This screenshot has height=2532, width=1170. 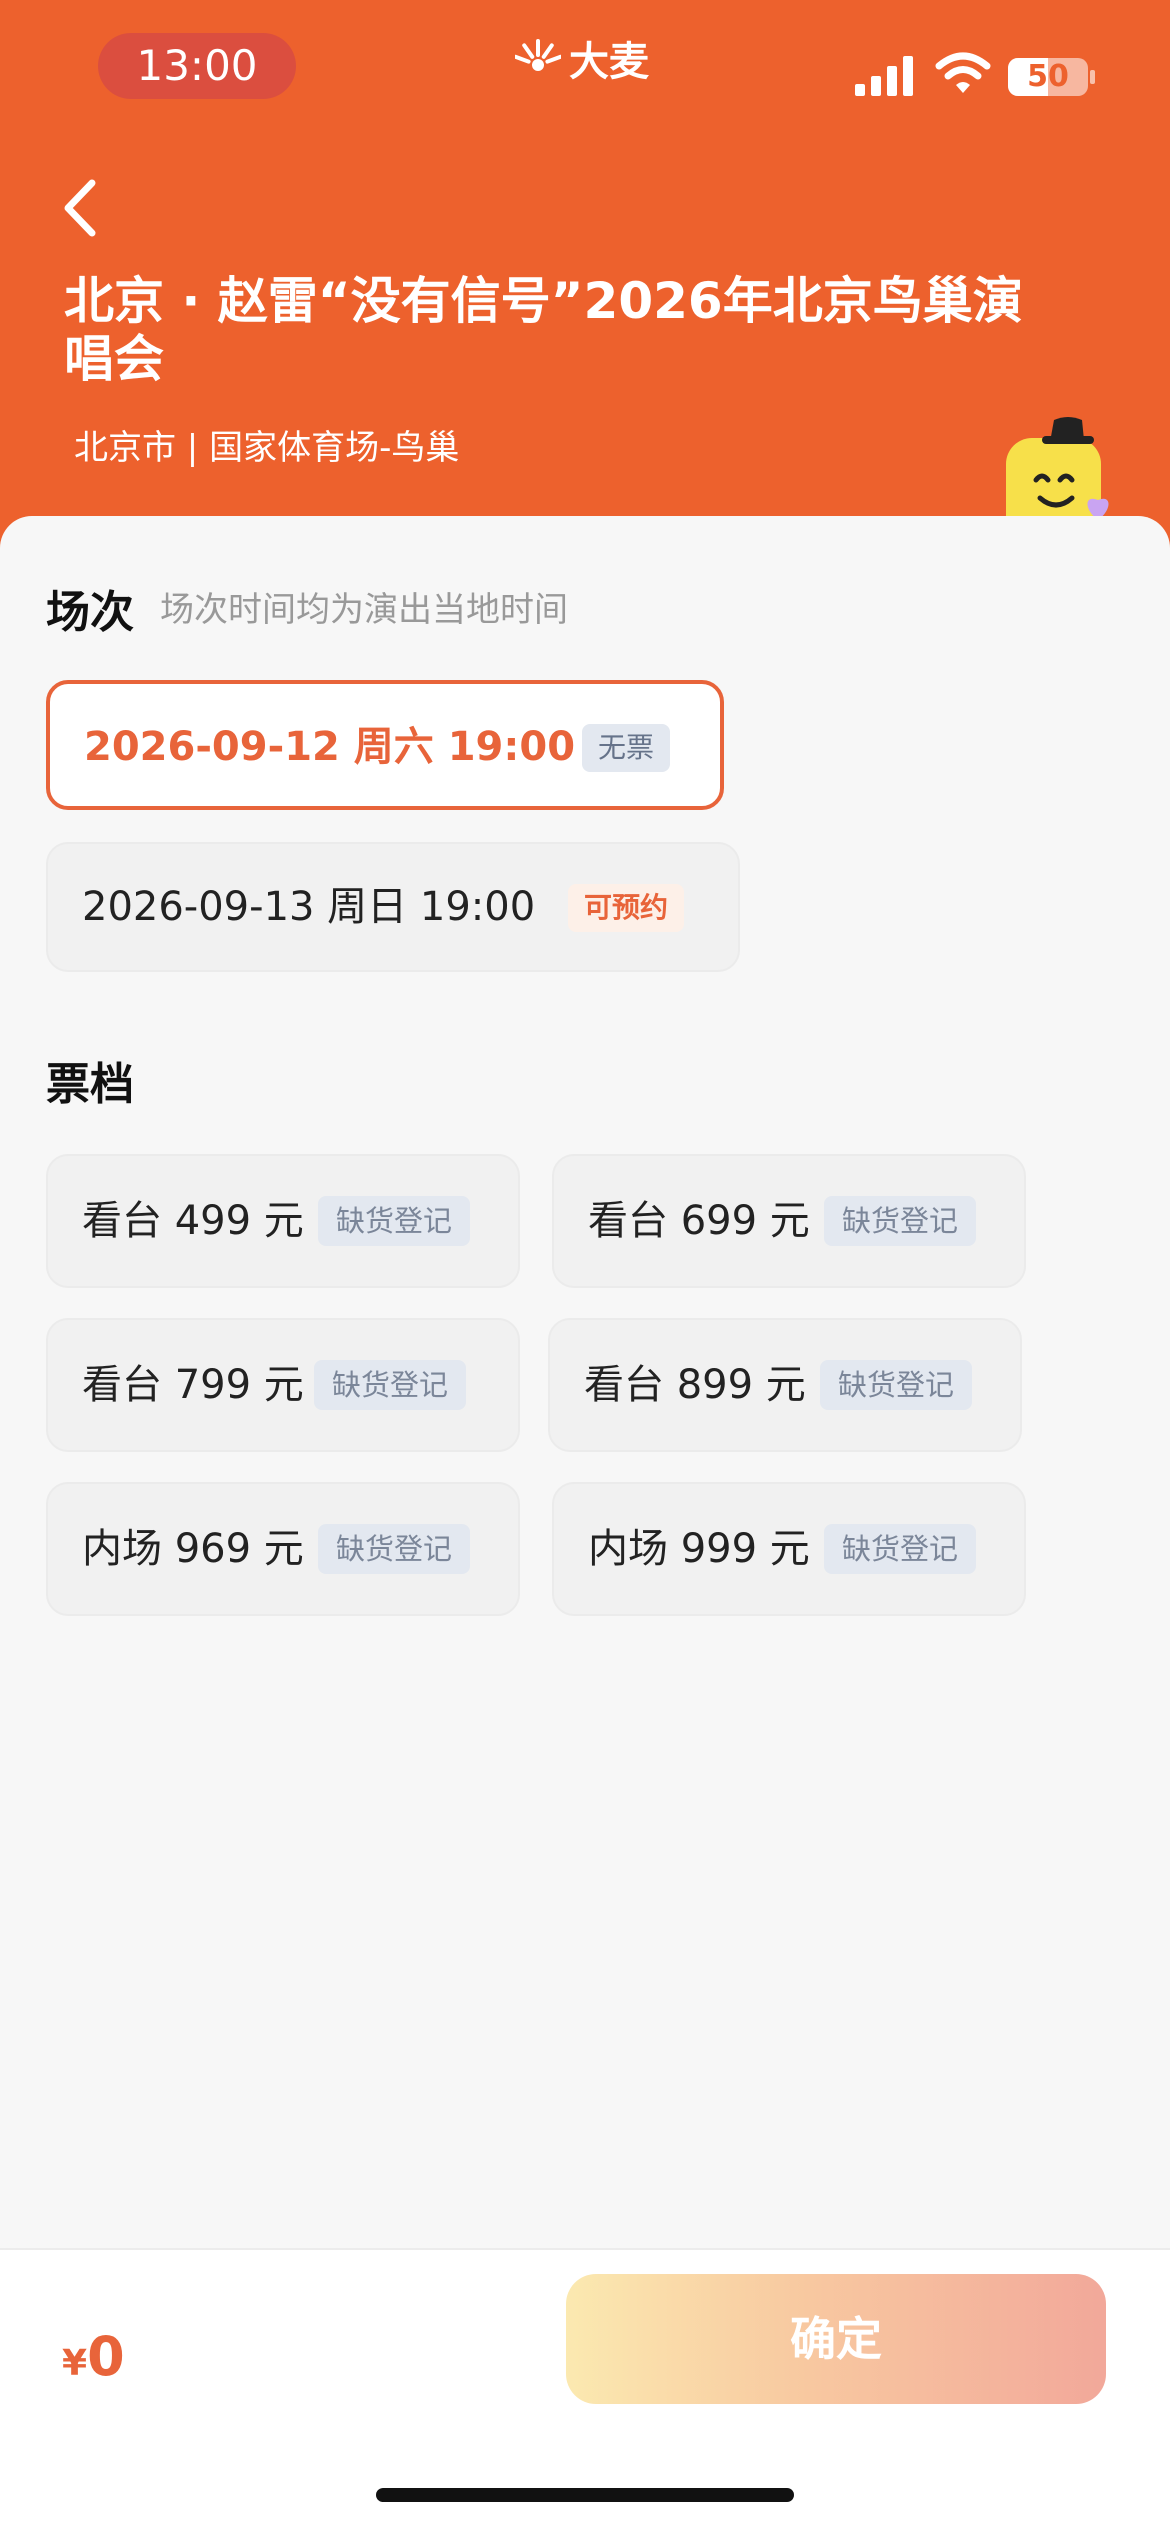 I want to click on back-button, so click(x=81, y=208).